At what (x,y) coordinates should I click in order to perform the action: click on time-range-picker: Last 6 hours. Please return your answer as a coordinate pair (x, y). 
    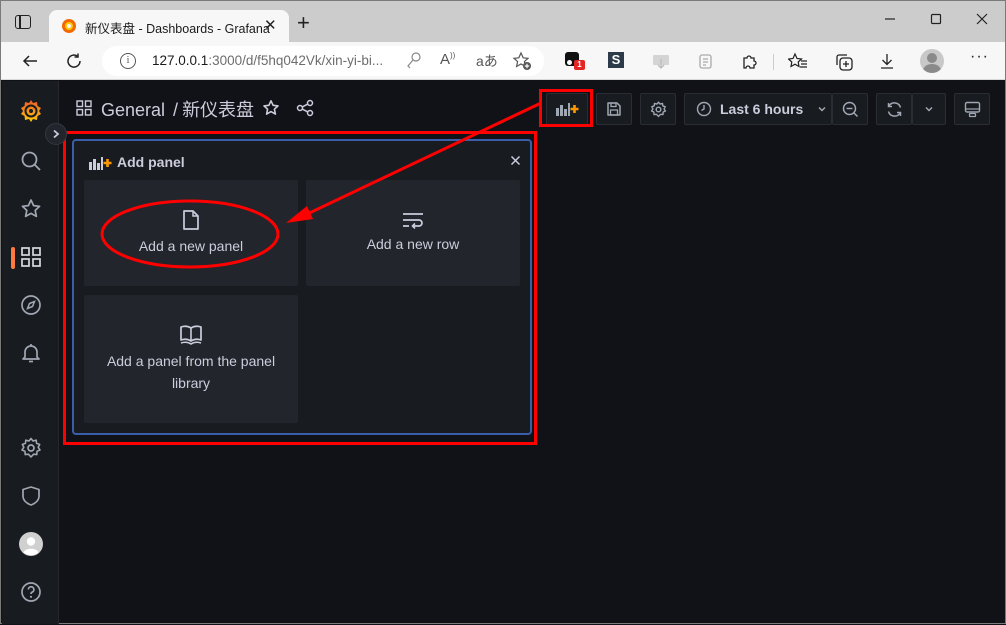
    Looking at the image, I should click on (758, 109).